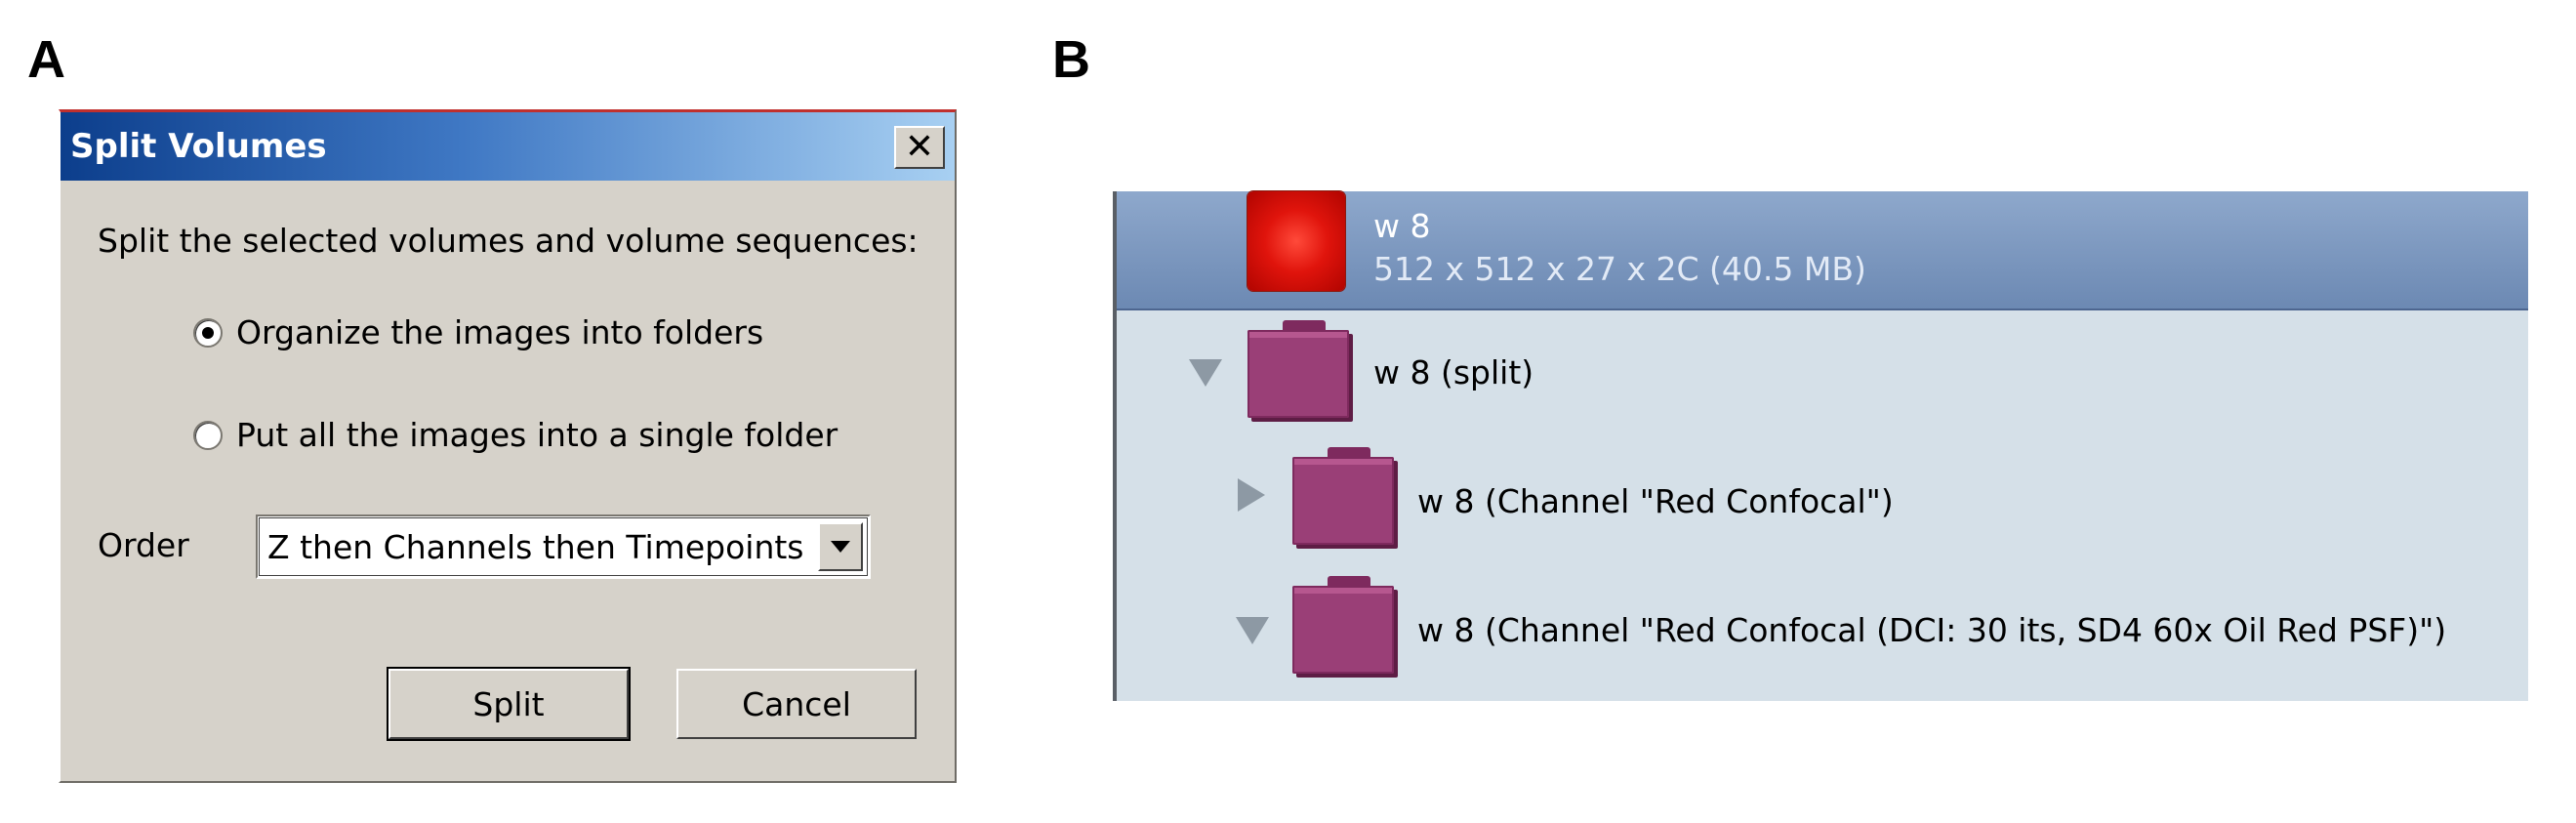 This screenshot has height=823, width=2576. I want to click on tree-row-label: w 8 (split), so click(1453, 372).